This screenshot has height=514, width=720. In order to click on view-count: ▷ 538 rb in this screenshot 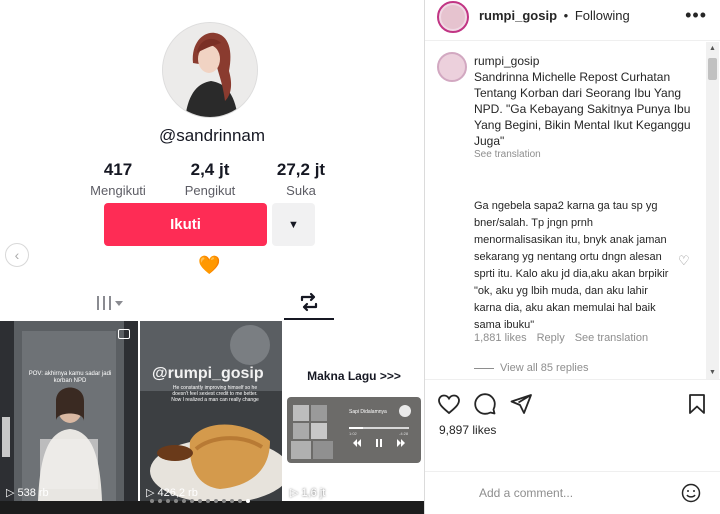, I will do `click(27, 493)`.